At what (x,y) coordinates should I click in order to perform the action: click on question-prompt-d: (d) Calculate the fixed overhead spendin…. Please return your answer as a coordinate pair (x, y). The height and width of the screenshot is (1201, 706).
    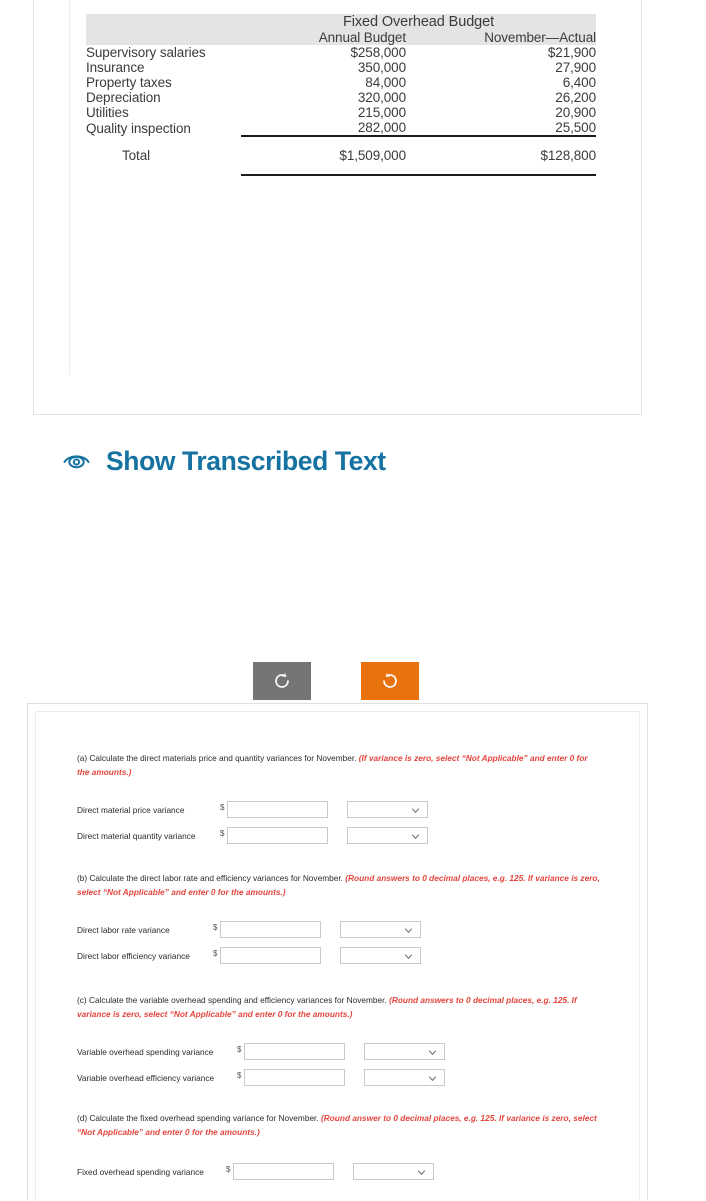
    Looking at the image, I should click on (337, 1125).